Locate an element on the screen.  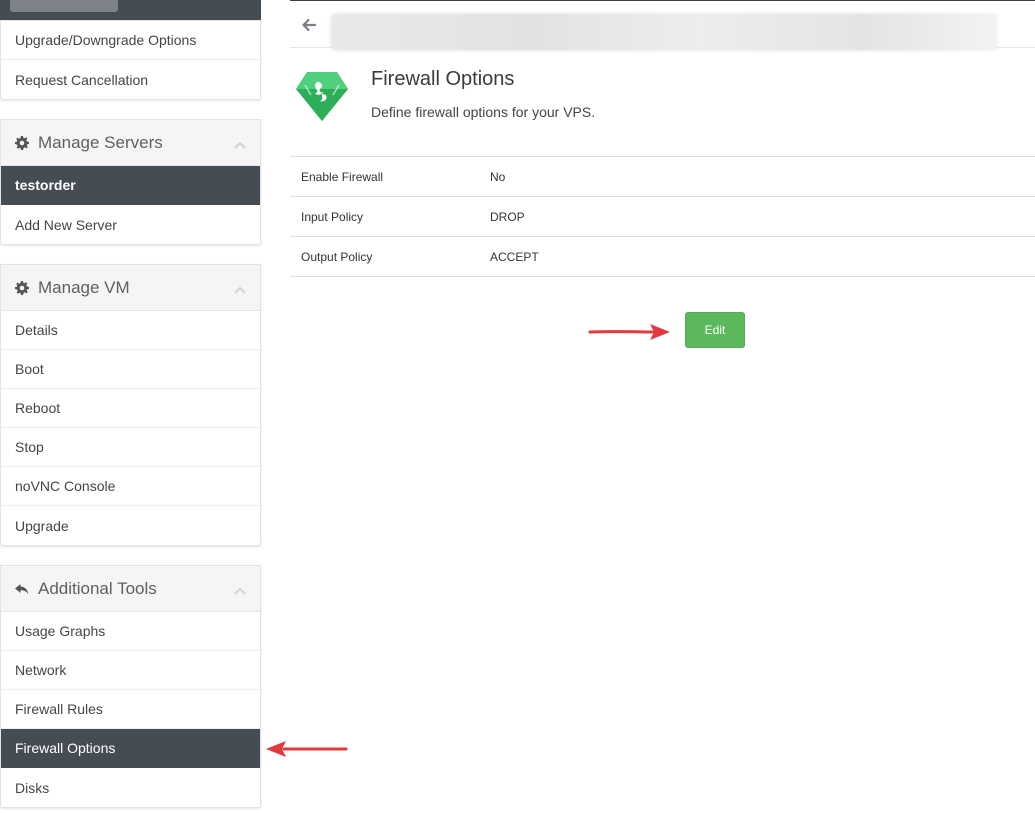
sidebar-item-testorder: testorder is located at coordinates (130, 185).